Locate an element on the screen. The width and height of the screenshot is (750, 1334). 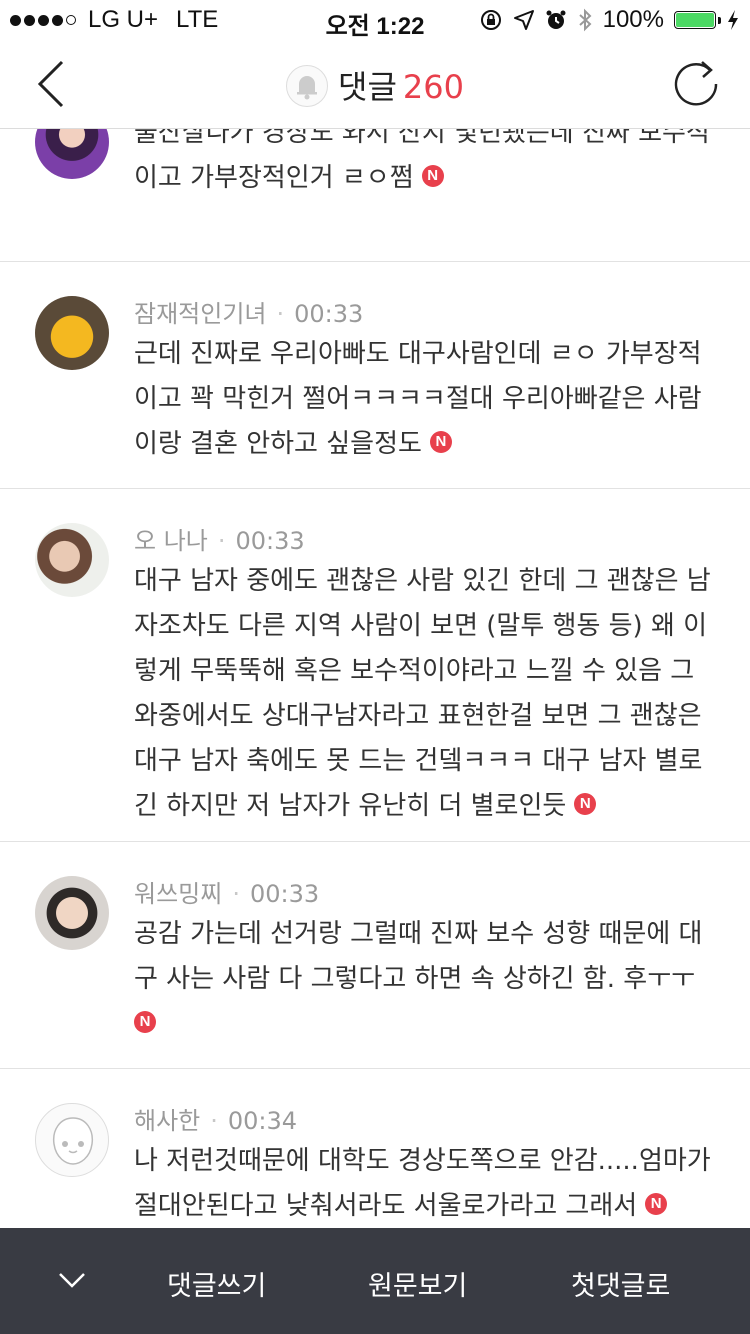
comment-meta: 잠재적인기녀 · 00:33 is located at coordinates (249, 314).